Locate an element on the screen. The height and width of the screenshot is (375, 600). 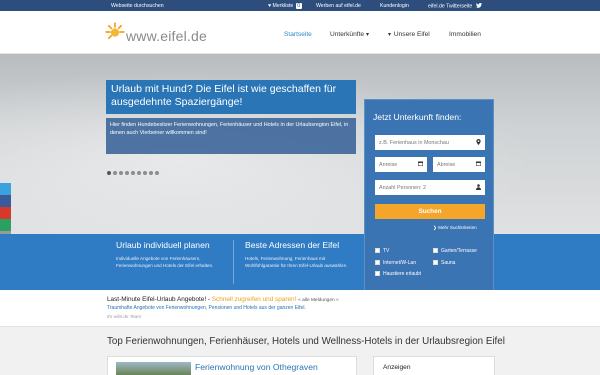
listing-card: Ferienwohnung von Othegraven is located at coordinates (232, 365).